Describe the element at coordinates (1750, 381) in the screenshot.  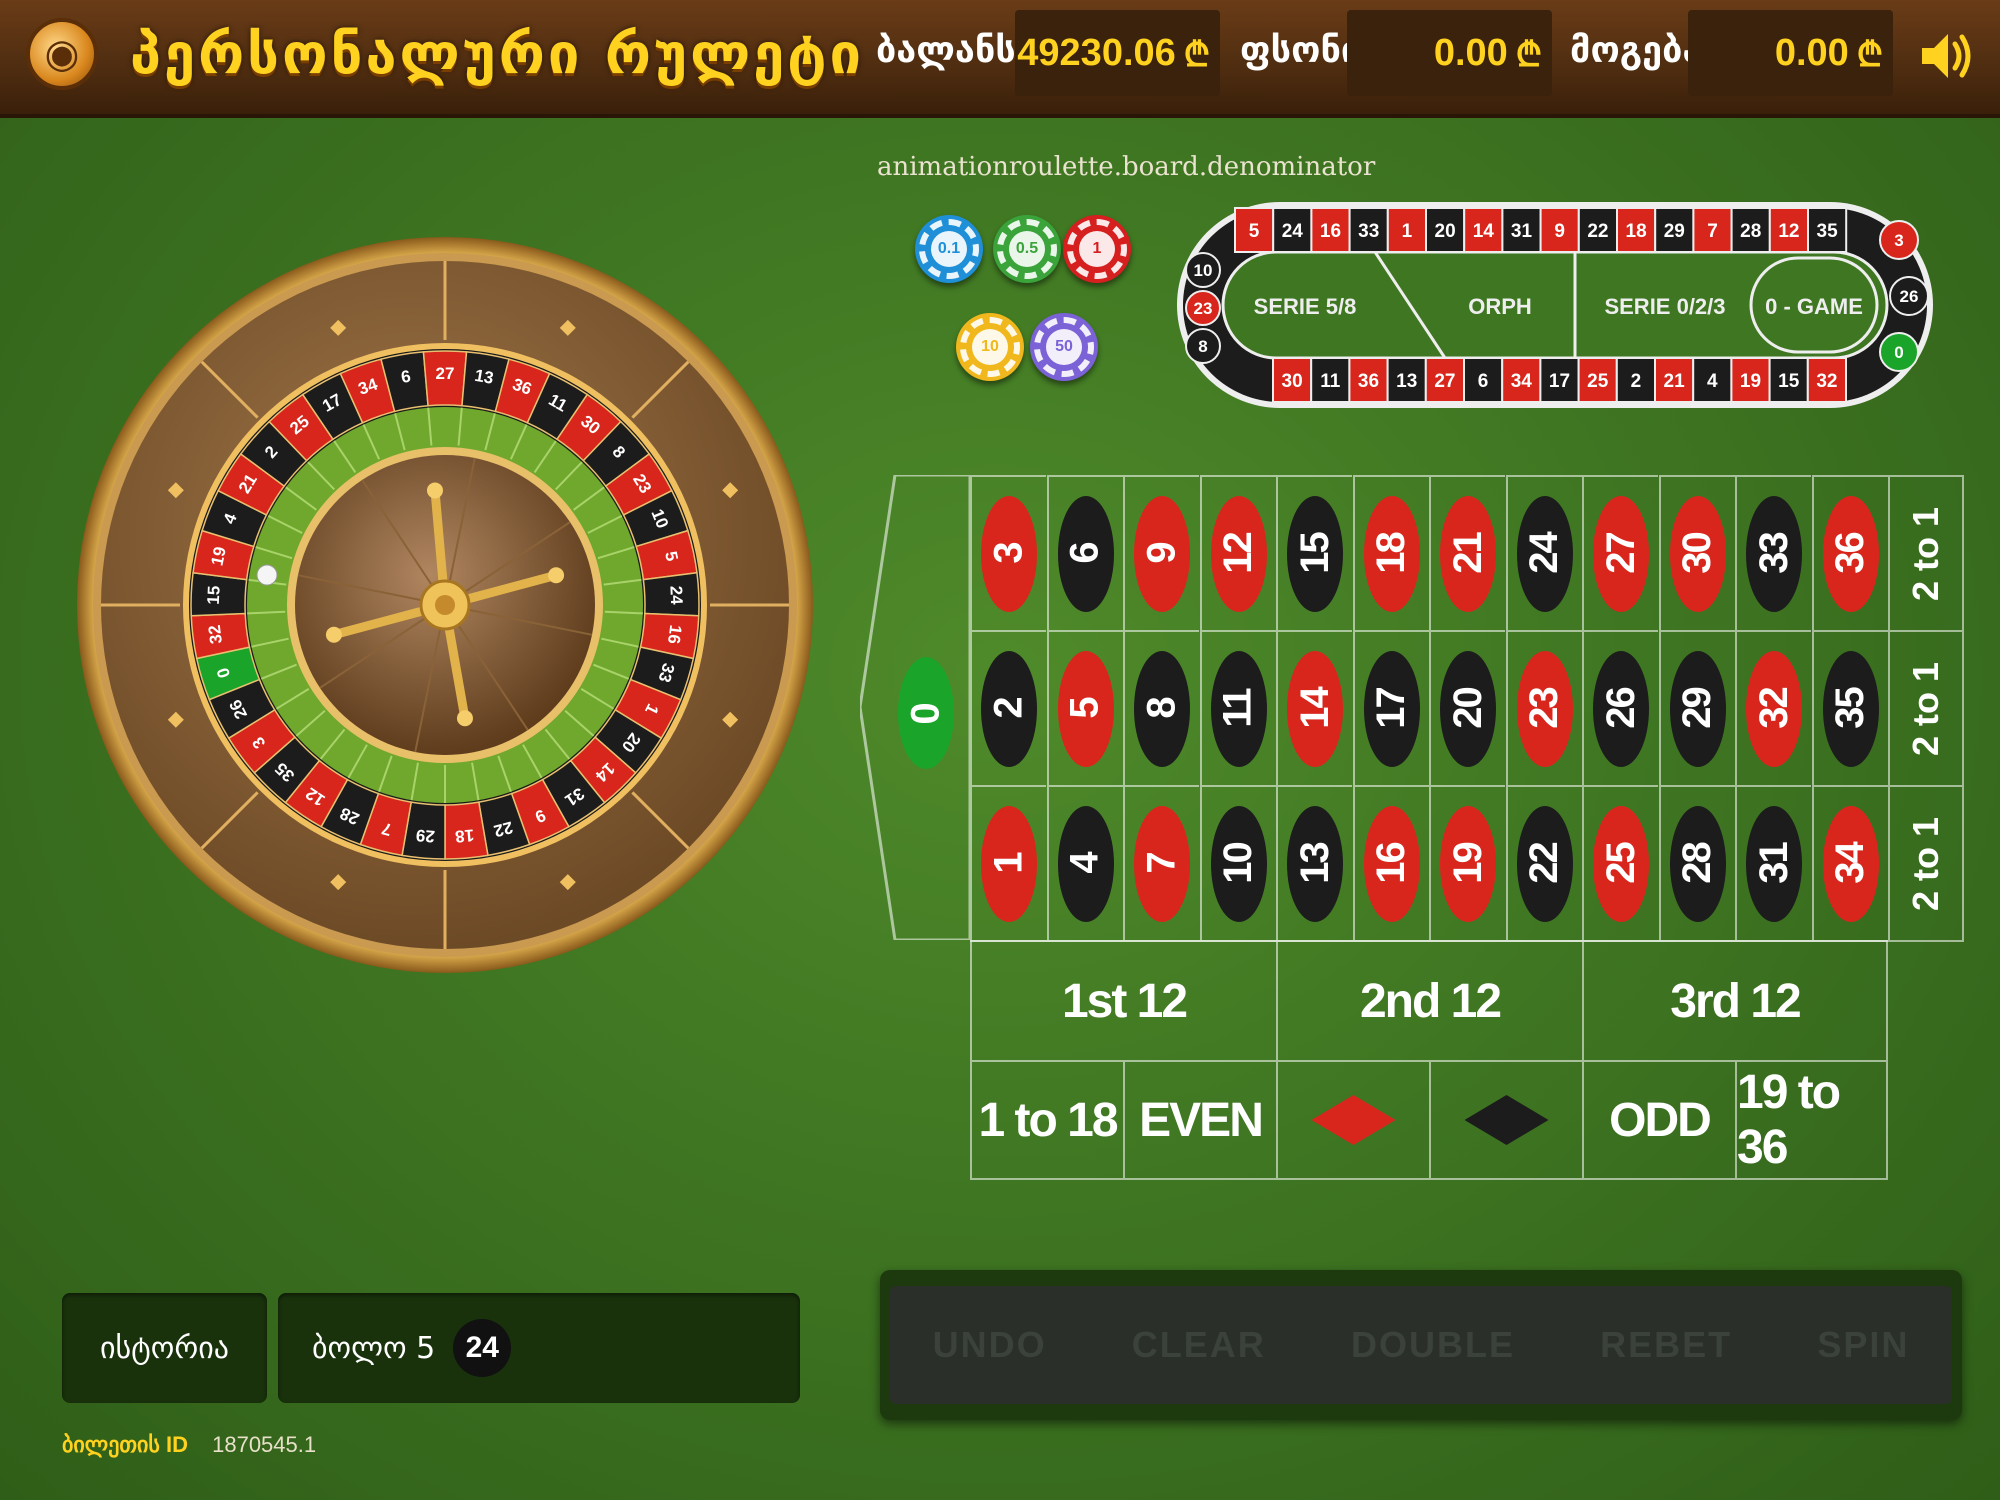
I see `racetrack-number: 19` at that location.